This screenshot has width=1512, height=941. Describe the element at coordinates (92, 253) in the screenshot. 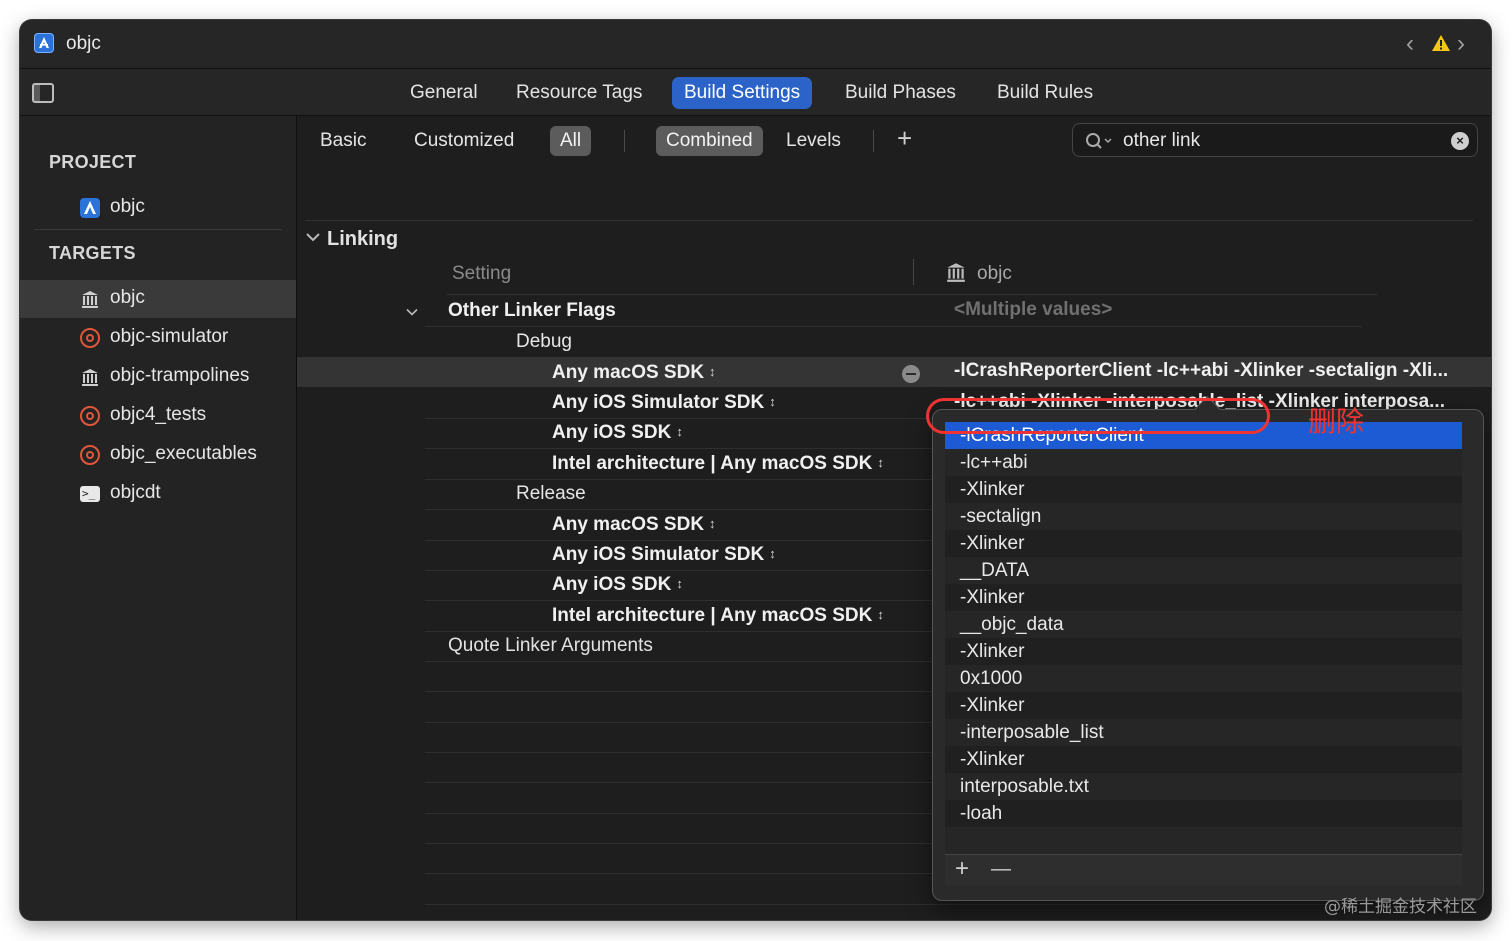

I see `targets-heading: TARGETS` at that location.